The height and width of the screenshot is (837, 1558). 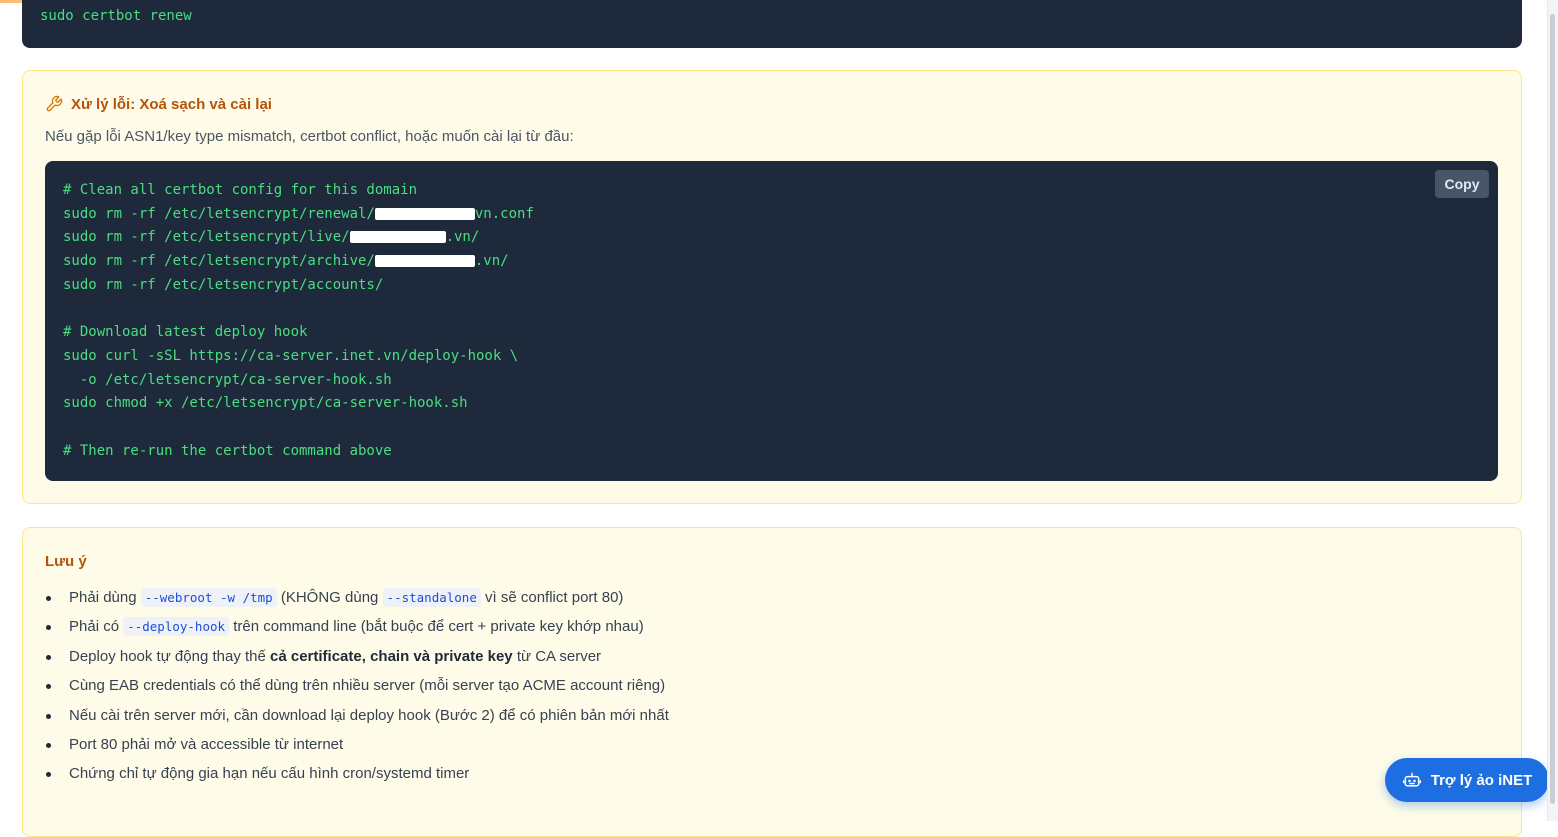 I want to click on previous-code-block: sudo certbot renew, so click(x=772, y=24).